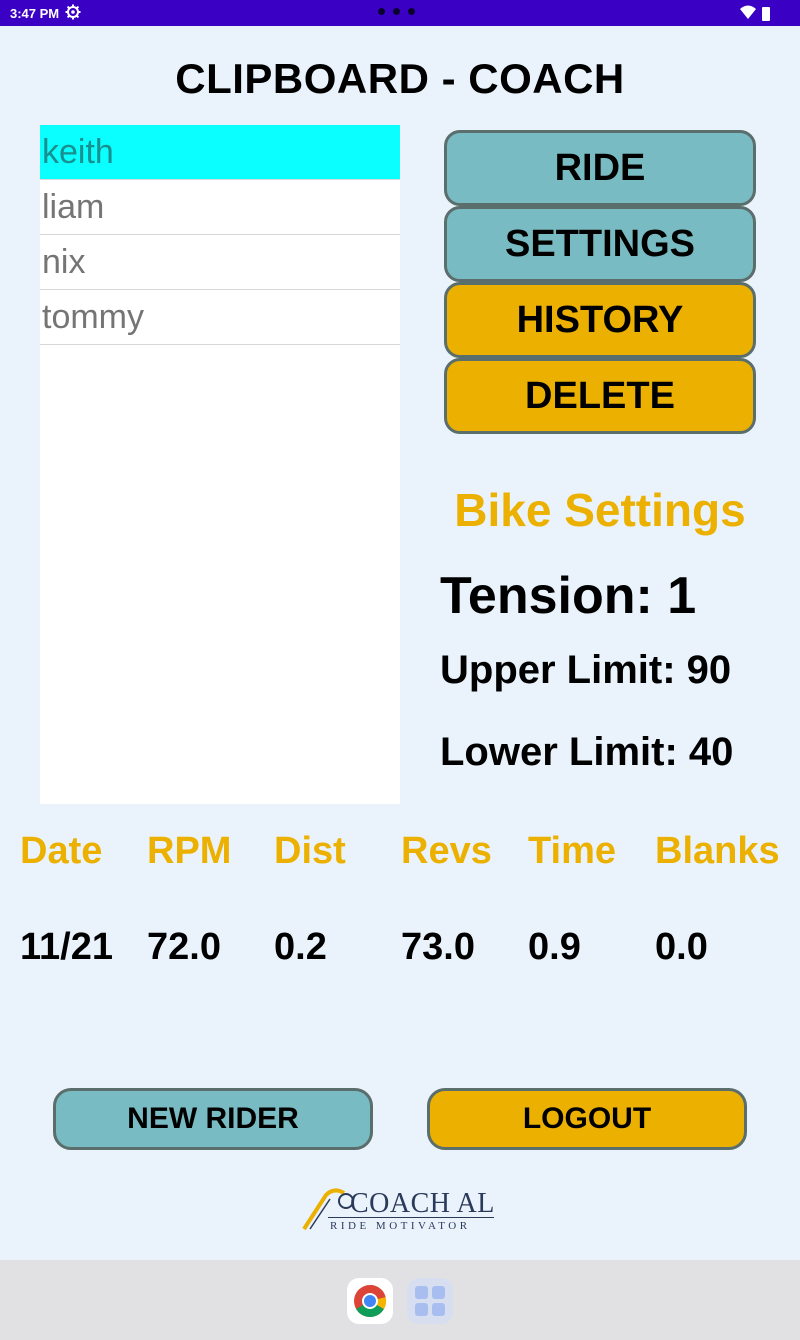 The height and width of the screenshot is (1340, 800). What do you see at coordinates (717, 851) in the screenshot?
I see `column-header-blanks: Blanks` at bounding box center [717, 851].